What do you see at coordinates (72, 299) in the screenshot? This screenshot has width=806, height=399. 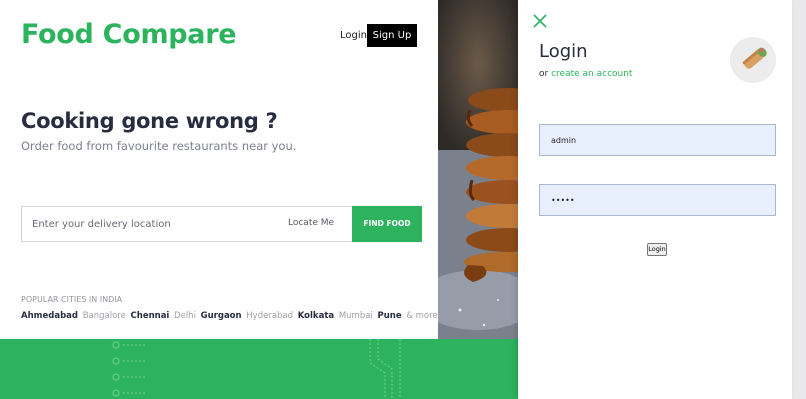 I see `popular-cities-title: POPULAR CITIES IN INDIA` at bounding box center [72, 299].